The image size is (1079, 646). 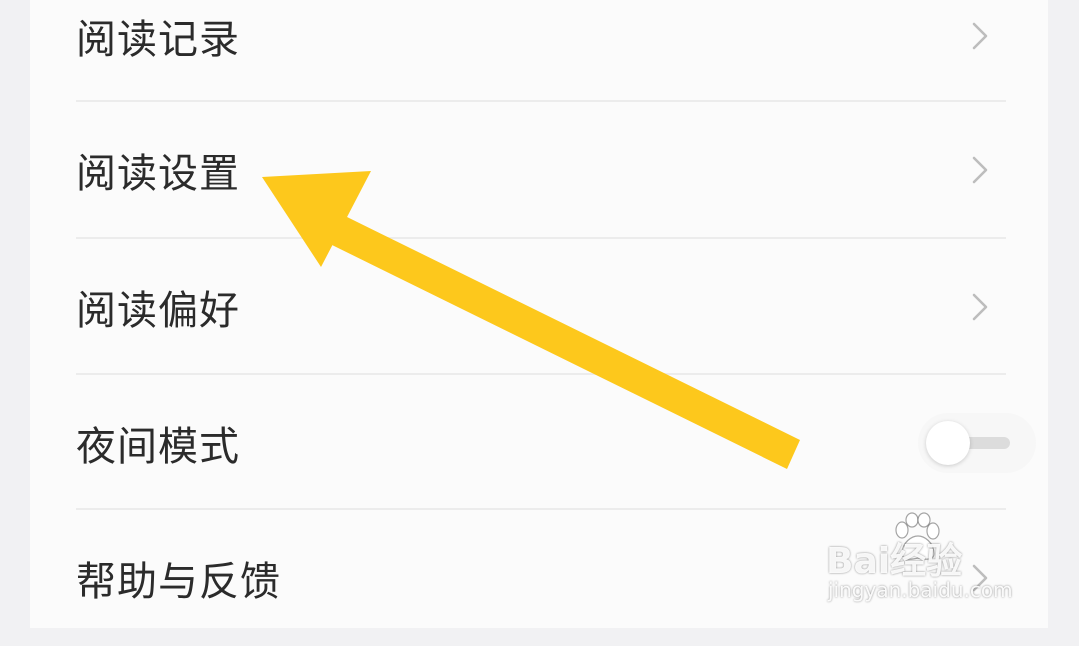 What do you see at coordinates (977, 443) in the screenshot?
I see `night-mode-toggle` at bounding box center [977, 443].